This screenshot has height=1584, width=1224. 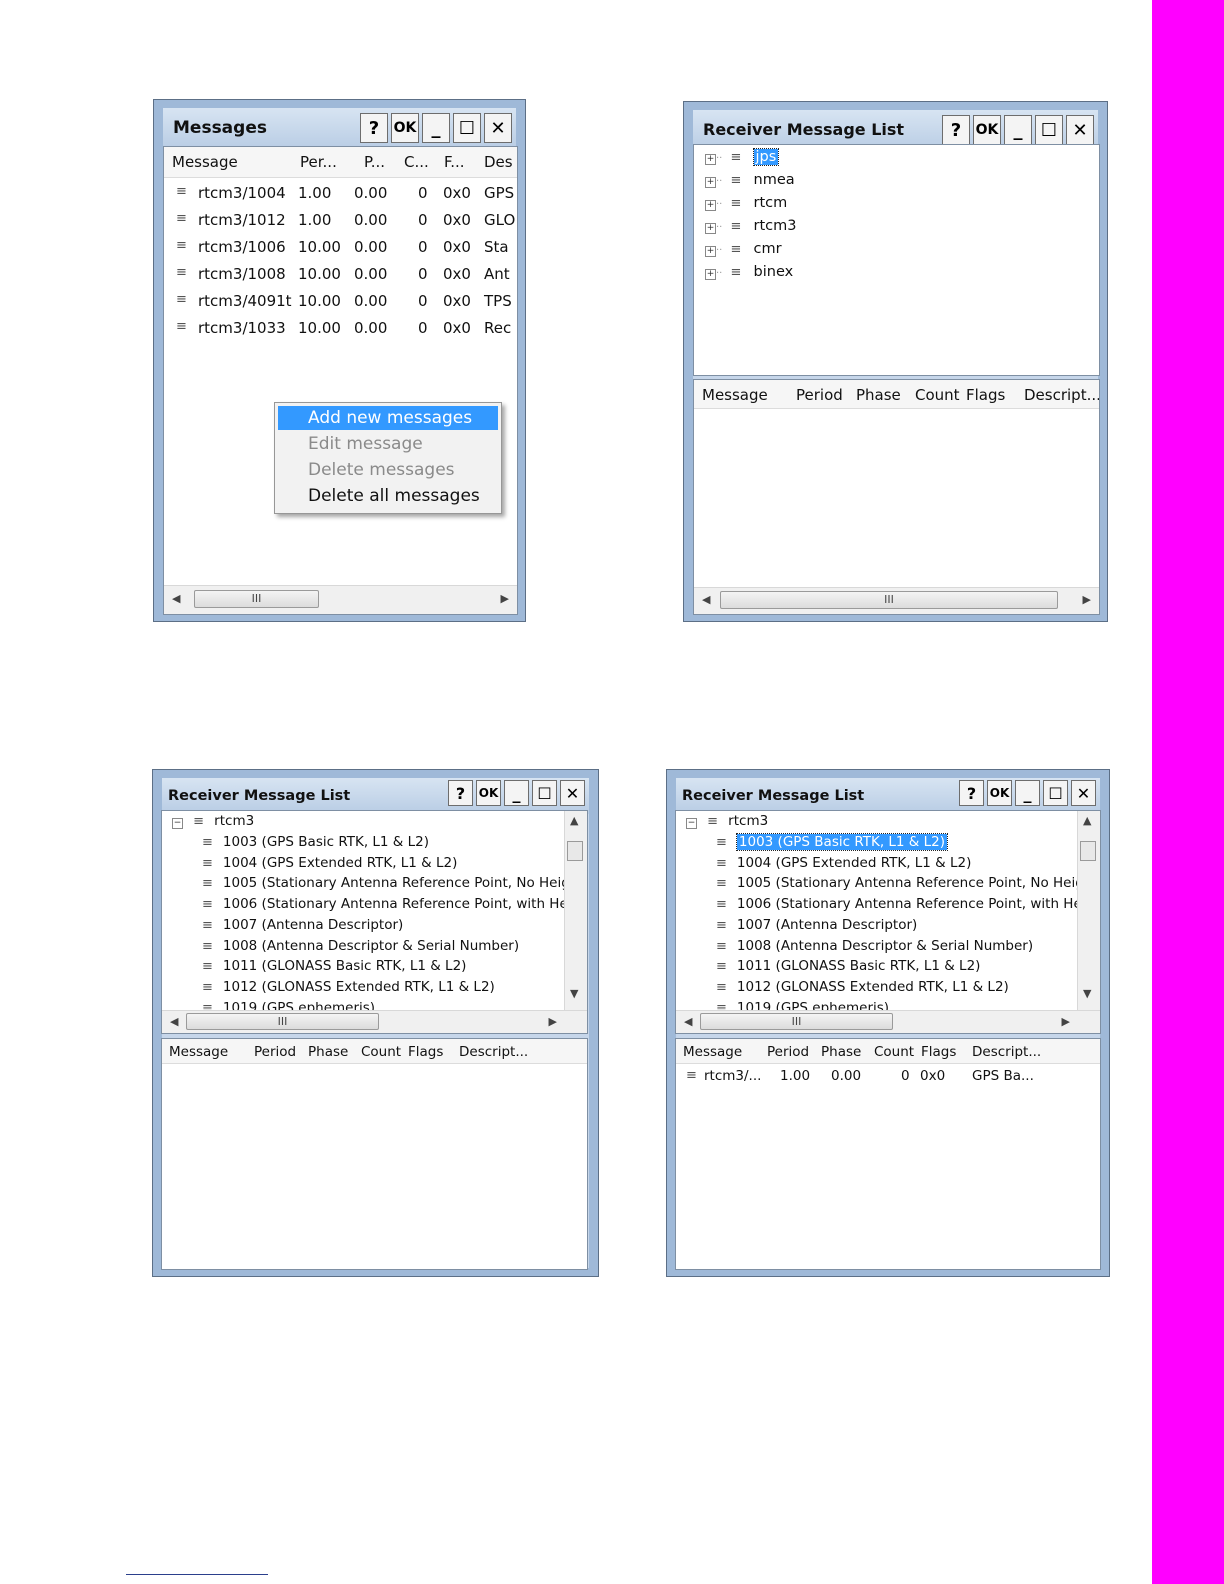 What do you see at coordinates (766, 157) in the screenshot?
I see `tree-node-label: jps` at bounding box center [766, 157].